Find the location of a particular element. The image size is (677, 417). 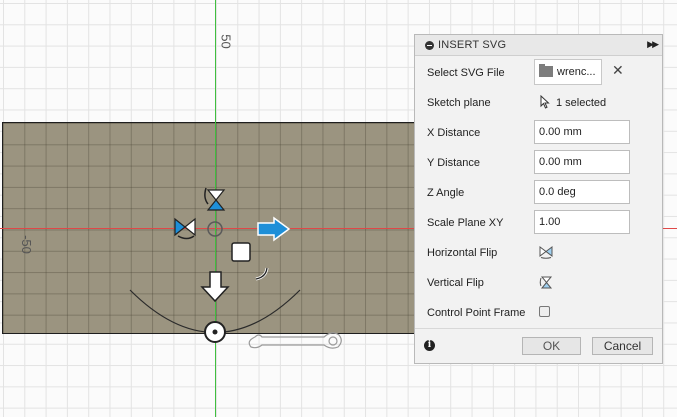

select-file-row: Select SVG File wrenc... ✕ is located at coordinates (538, 73).